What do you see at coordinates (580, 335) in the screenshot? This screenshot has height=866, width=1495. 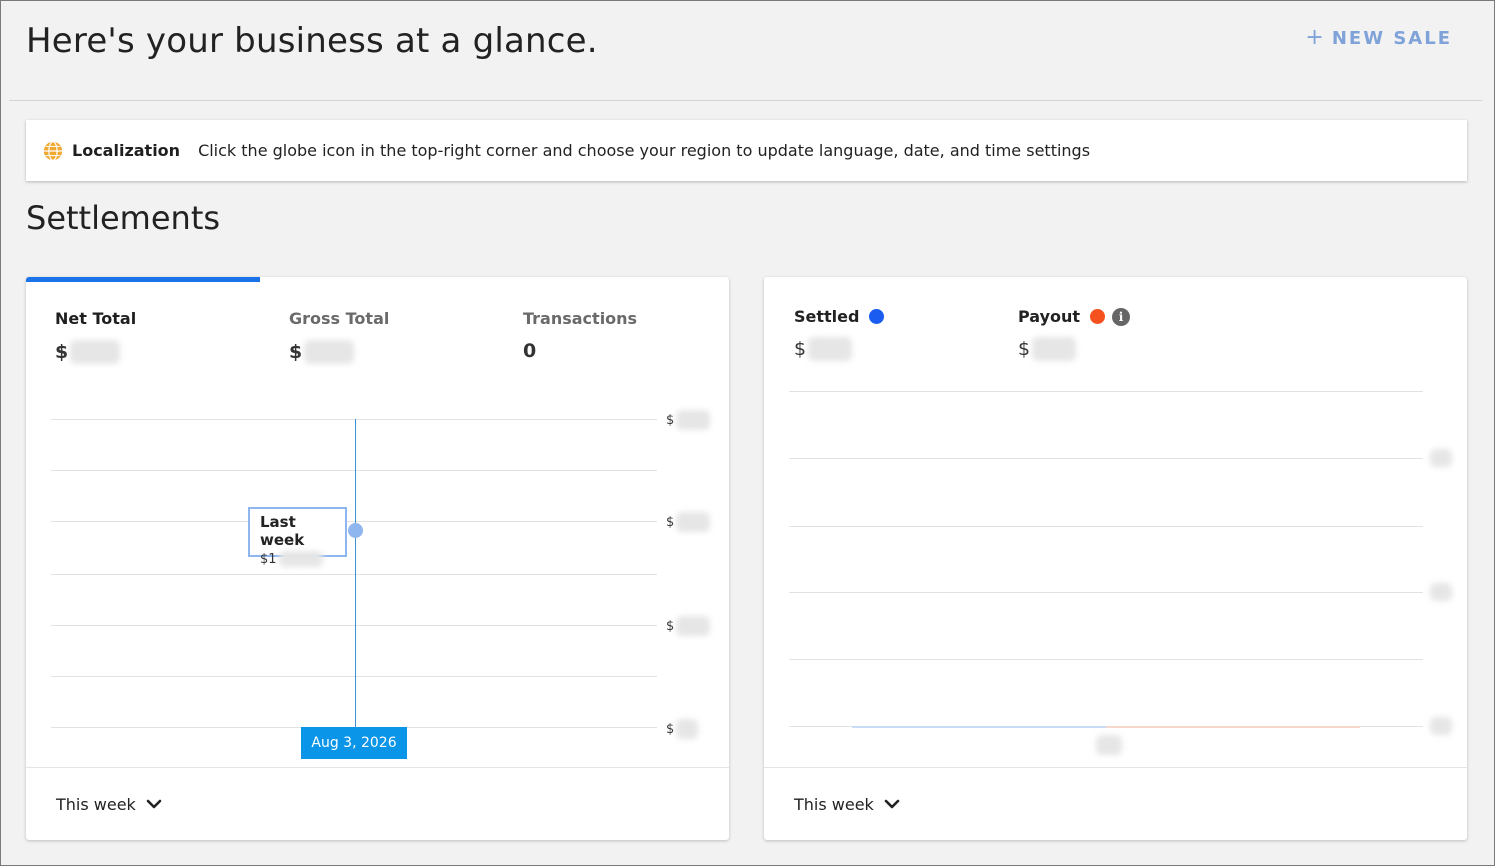 I see `metric-transactions: Transactions 0` at bounding box center [580, 335].